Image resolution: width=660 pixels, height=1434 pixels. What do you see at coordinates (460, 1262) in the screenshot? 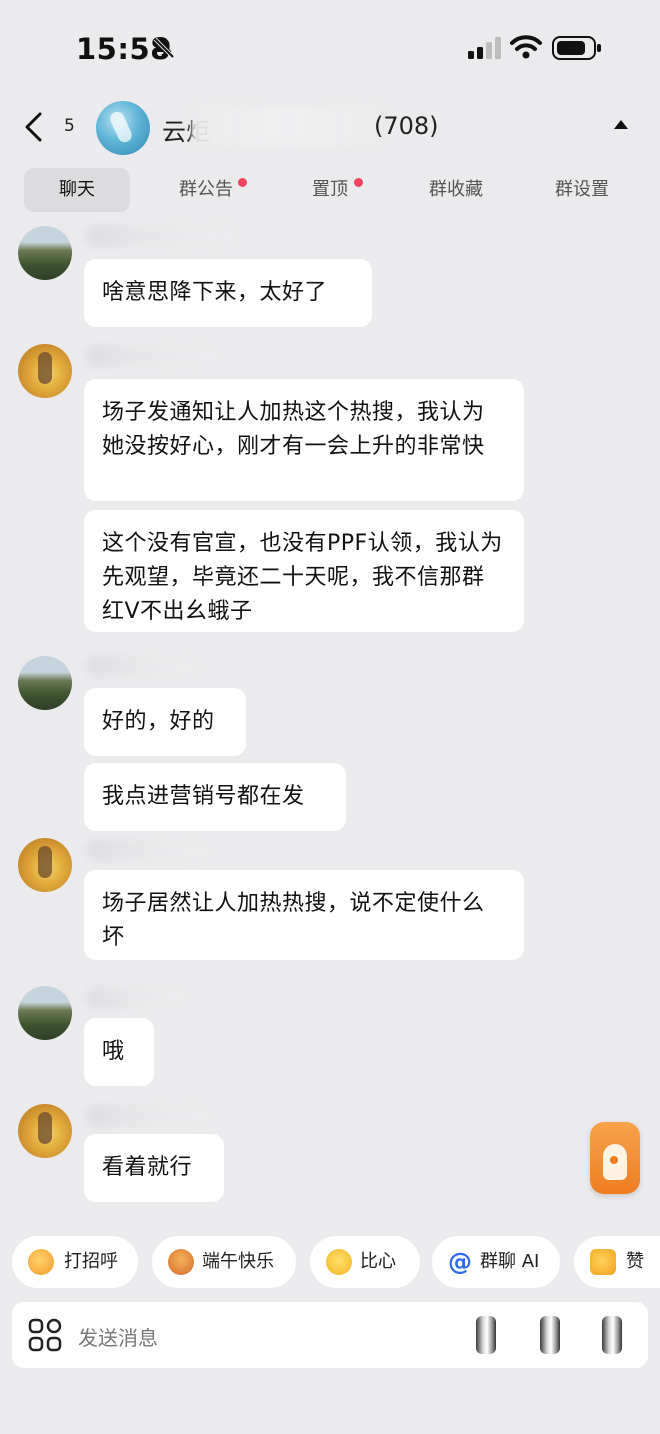
I see `at-icon: @` at bounding box center [460, 1262].